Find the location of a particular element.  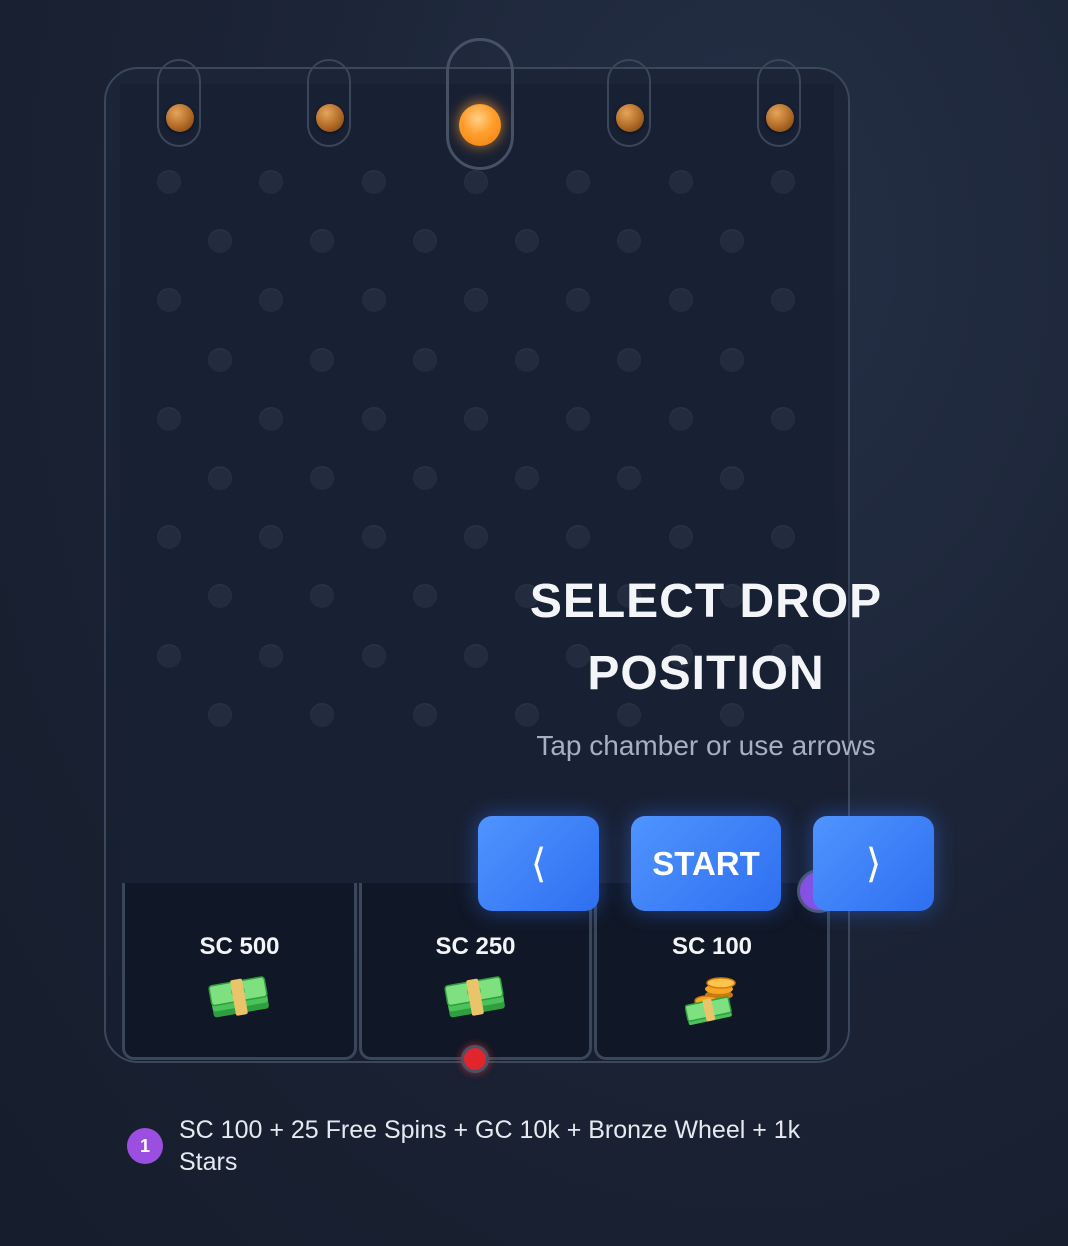

start-button: START is located at coordinates (706, 863).